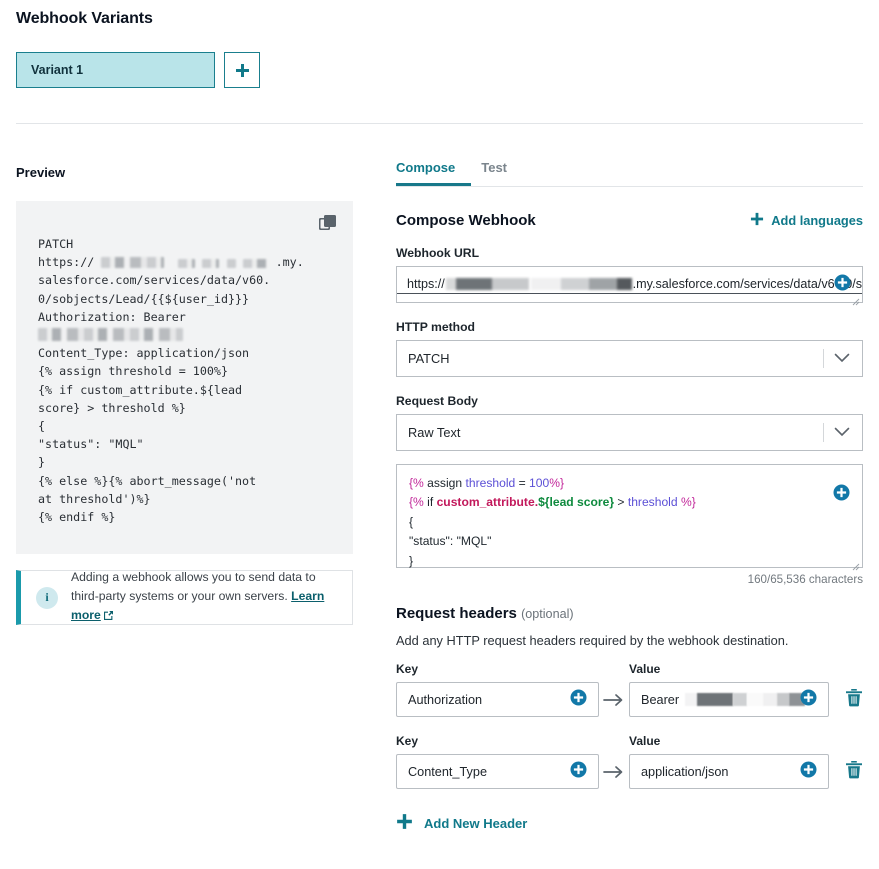 Image resolution: width=879 pixels, height=869 pixels. Describe the element at coordinates (433, 184) in the screenshot. I see `active-tab-indicator` at that location.